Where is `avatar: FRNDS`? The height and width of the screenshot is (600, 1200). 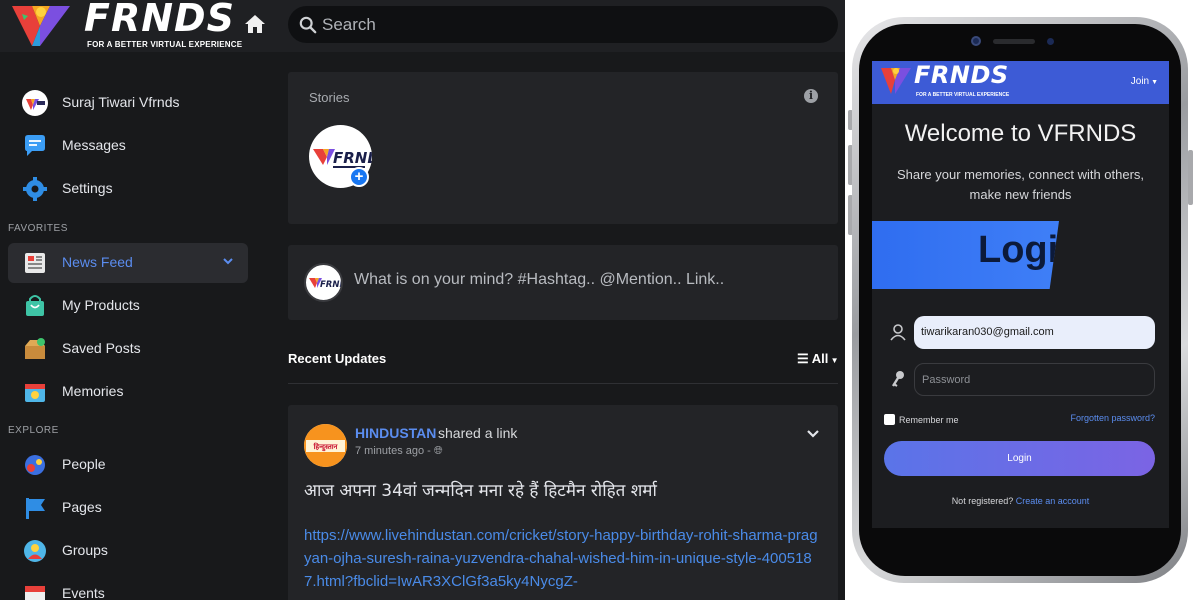 avatar: FRNDS is located at coordinates (323, 282).